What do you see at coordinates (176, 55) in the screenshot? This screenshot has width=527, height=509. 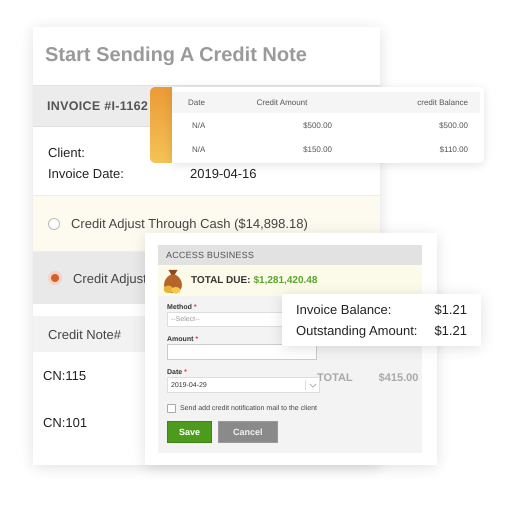 I see `page-title: Start Sending A Credit Note` at bounding box center [176, 55].